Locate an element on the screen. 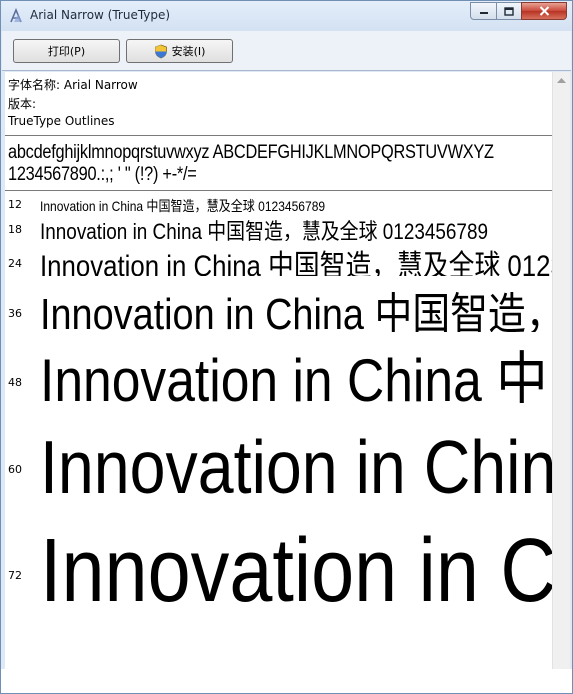 Image resolution: width=573 pixels, height=694 pixels. window-bottom-edge is located at coordinates (286, 681).